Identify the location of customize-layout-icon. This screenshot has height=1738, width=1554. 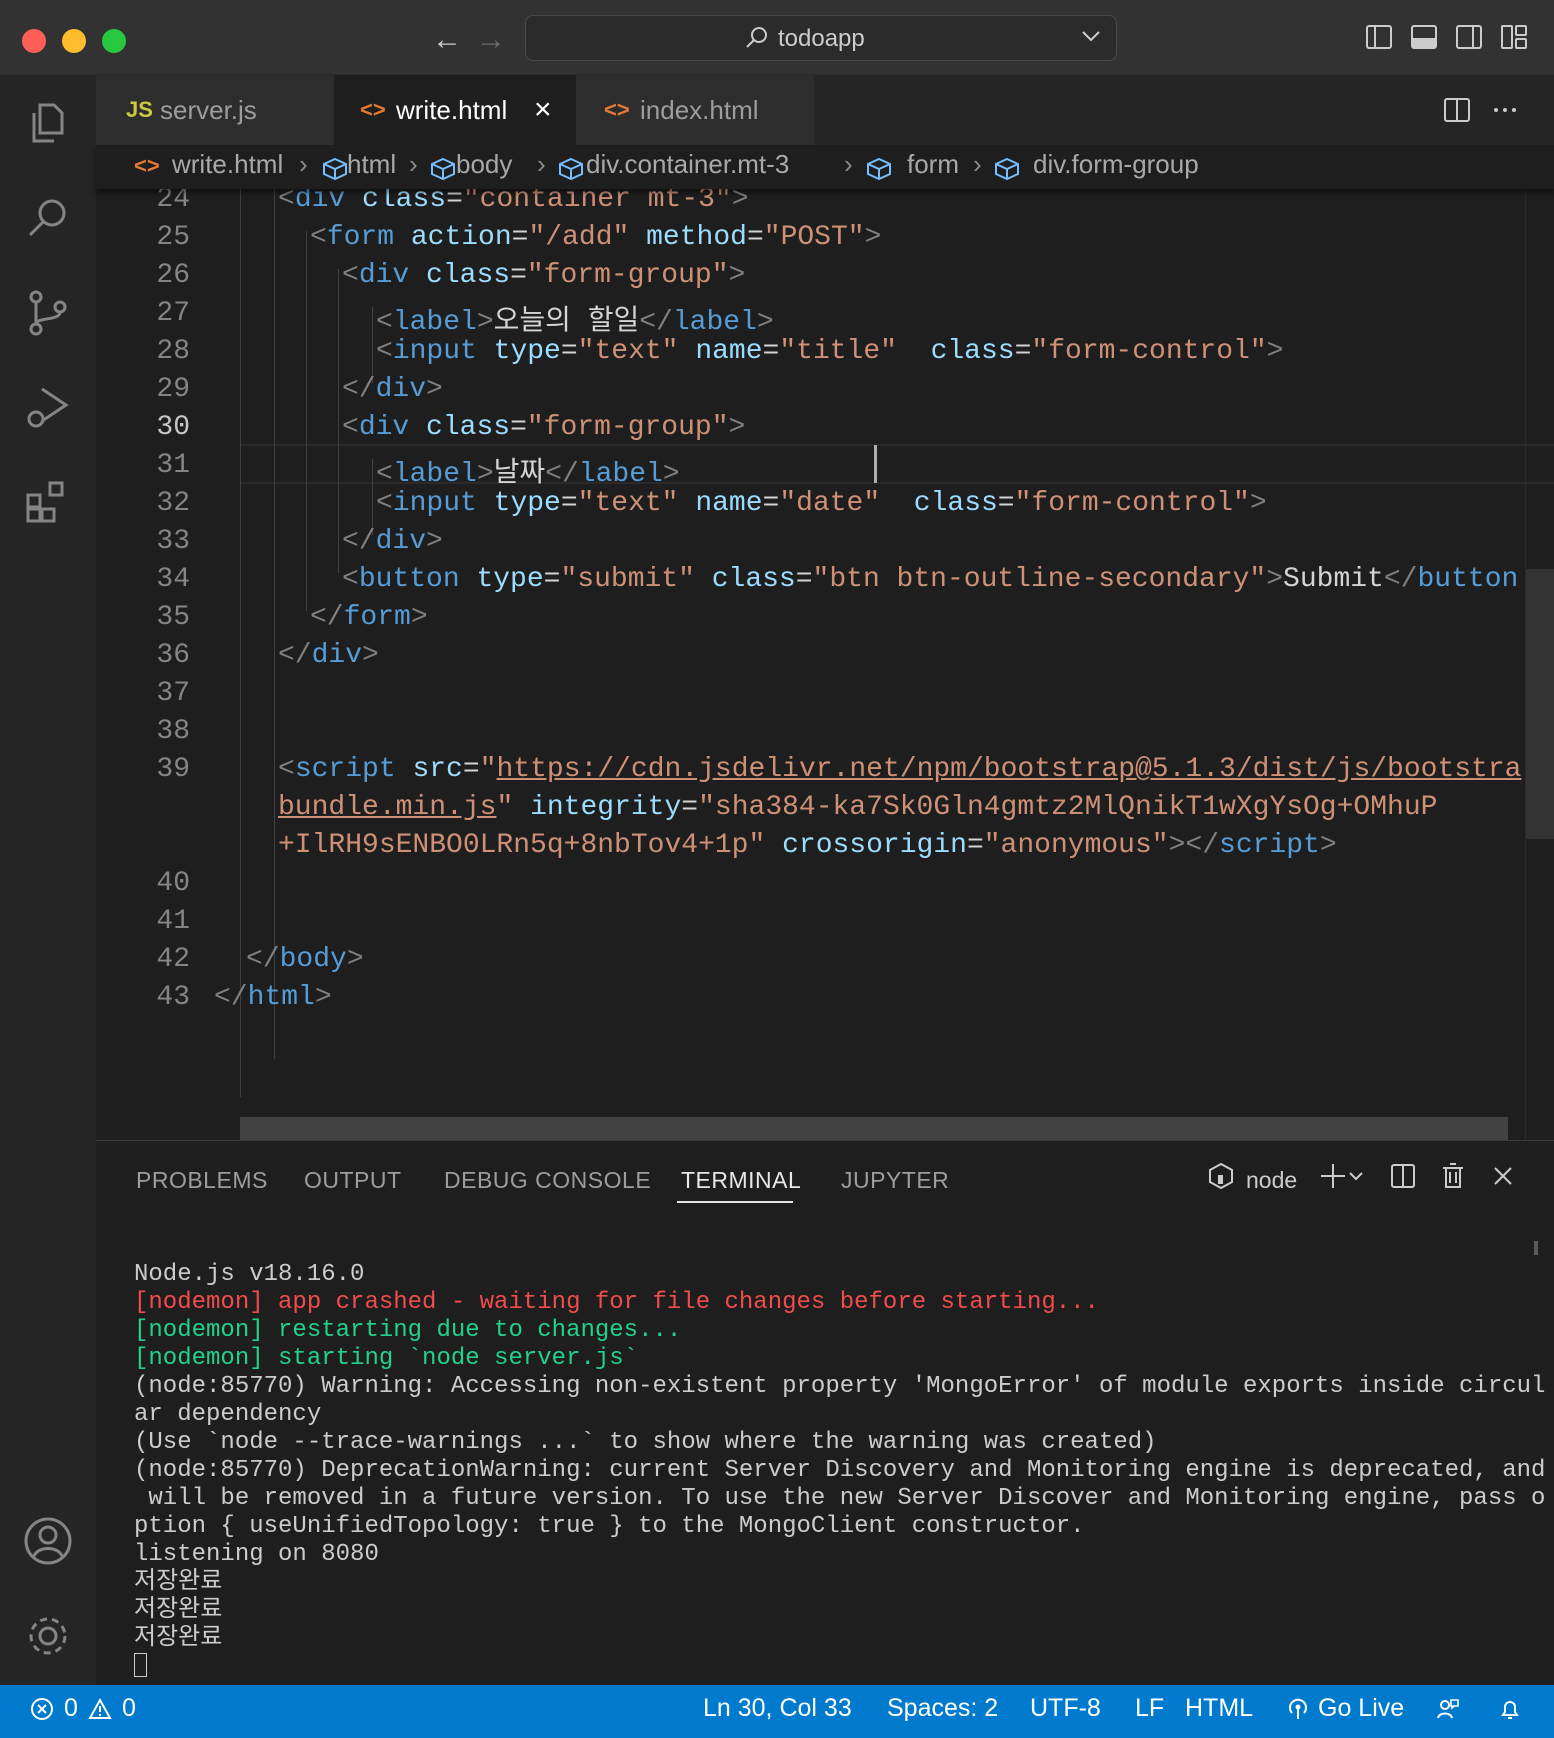
(1514, 37).